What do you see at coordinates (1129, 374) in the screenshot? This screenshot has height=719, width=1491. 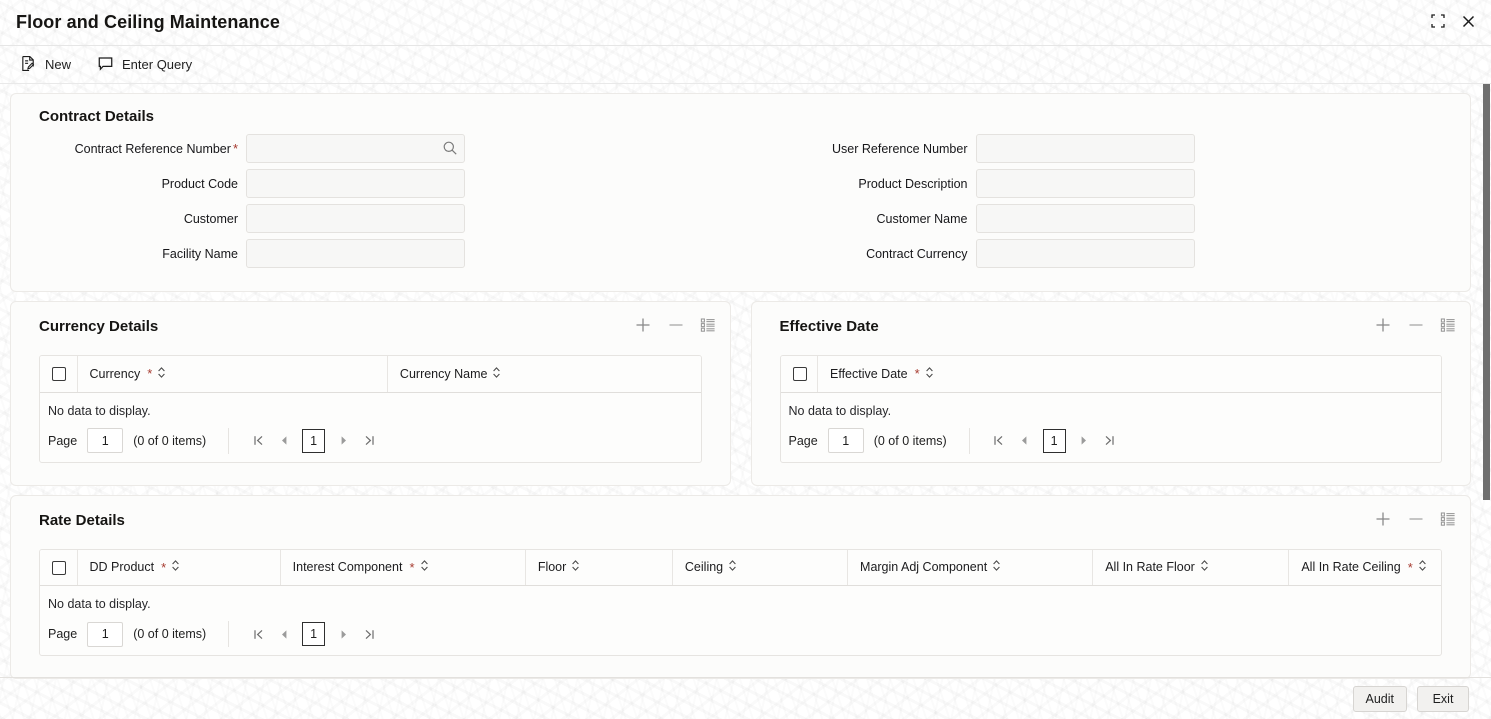 I see `column-header-effective-date: Effective Date *` at bounding box center [1129, 374].